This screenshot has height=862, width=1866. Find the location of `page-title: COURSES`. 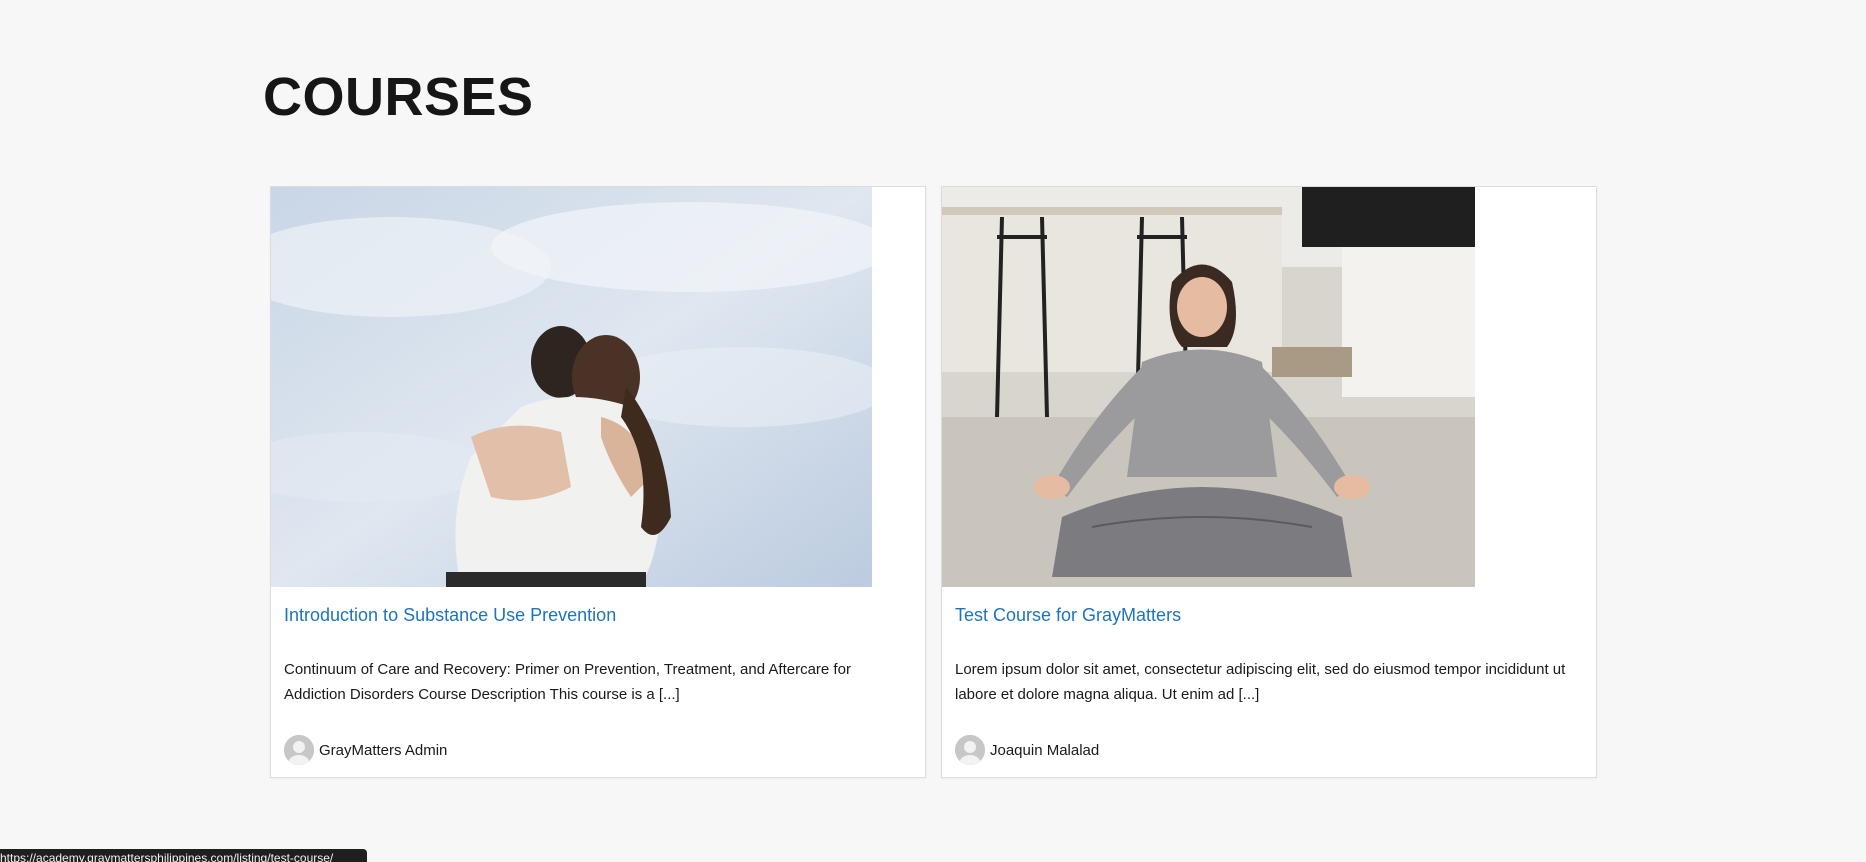

page-title: COURSES is located at coordinates (398, 97).